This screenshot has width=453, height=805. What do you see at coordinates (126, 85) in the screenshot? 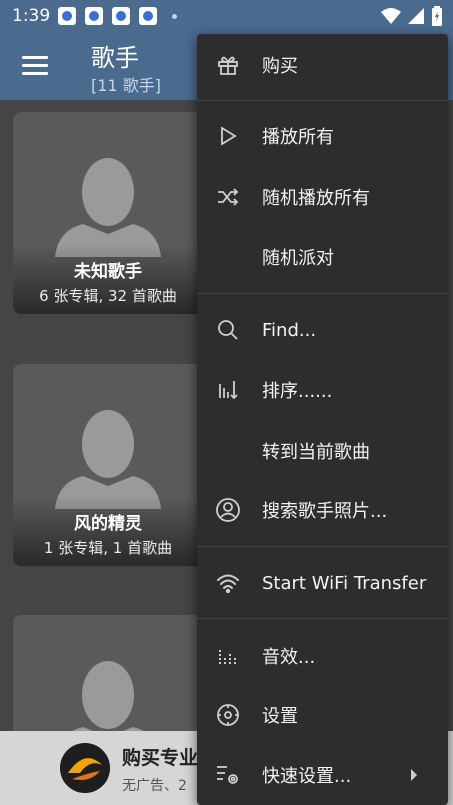
I see `artist-count: [11 歌手]` at bounding box center [126, 85].